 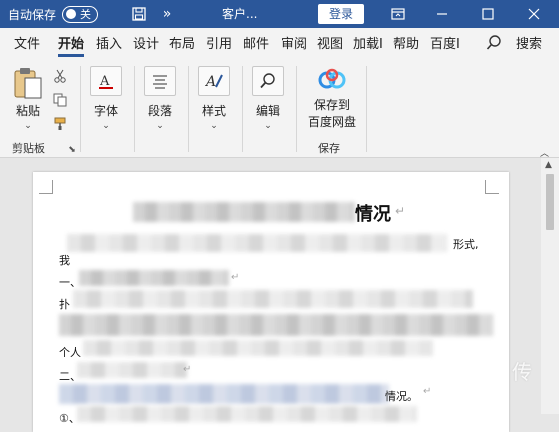 I want to click on scroll-up-icon: ▲, so click(x=548, y=165).